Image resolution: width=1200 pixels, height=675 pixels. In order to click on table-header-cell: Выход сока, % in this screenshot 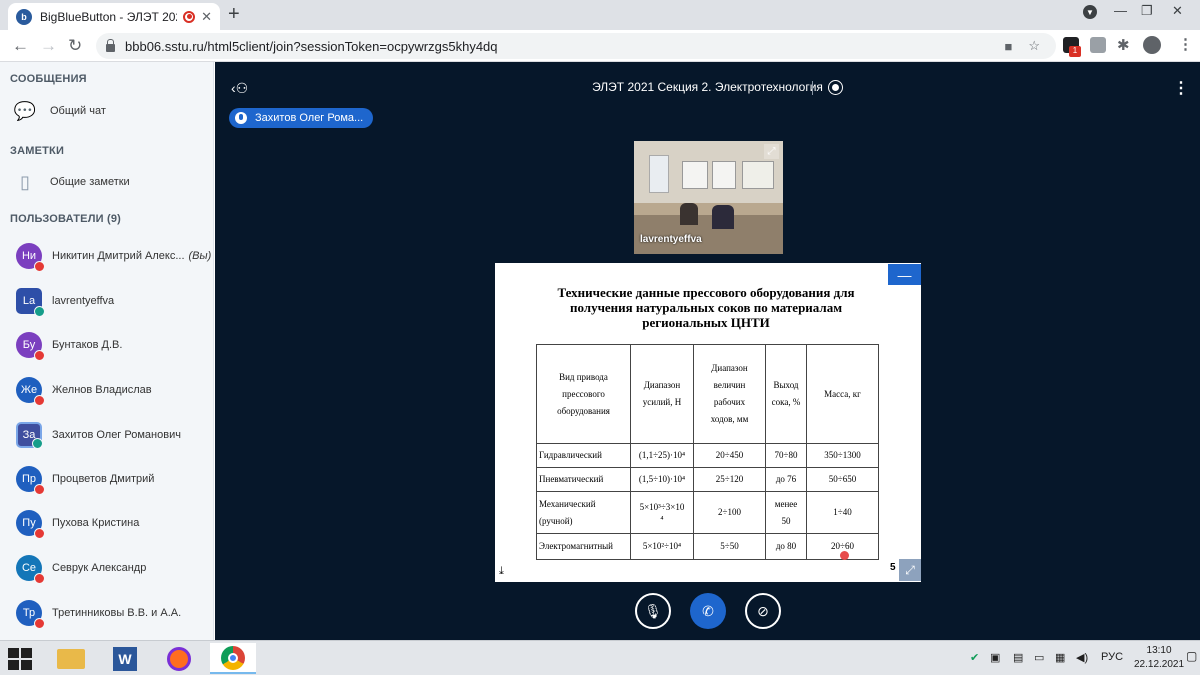, I will do `click(786, 394)`.